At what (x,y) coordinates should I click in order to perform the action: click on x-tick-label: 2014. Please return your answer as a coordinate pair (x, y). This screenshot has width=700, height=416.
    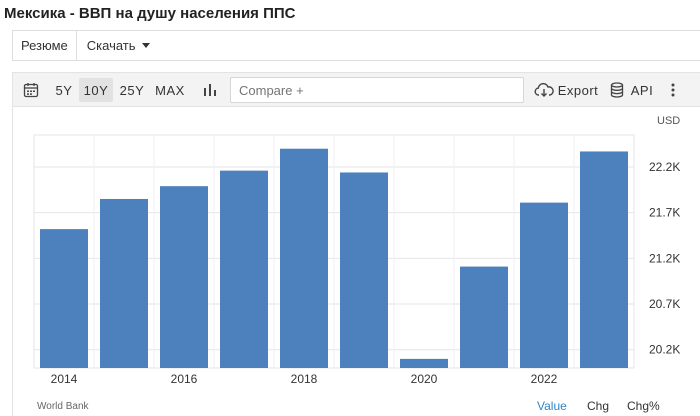
    Looking at the image, I should click on (64, 379).